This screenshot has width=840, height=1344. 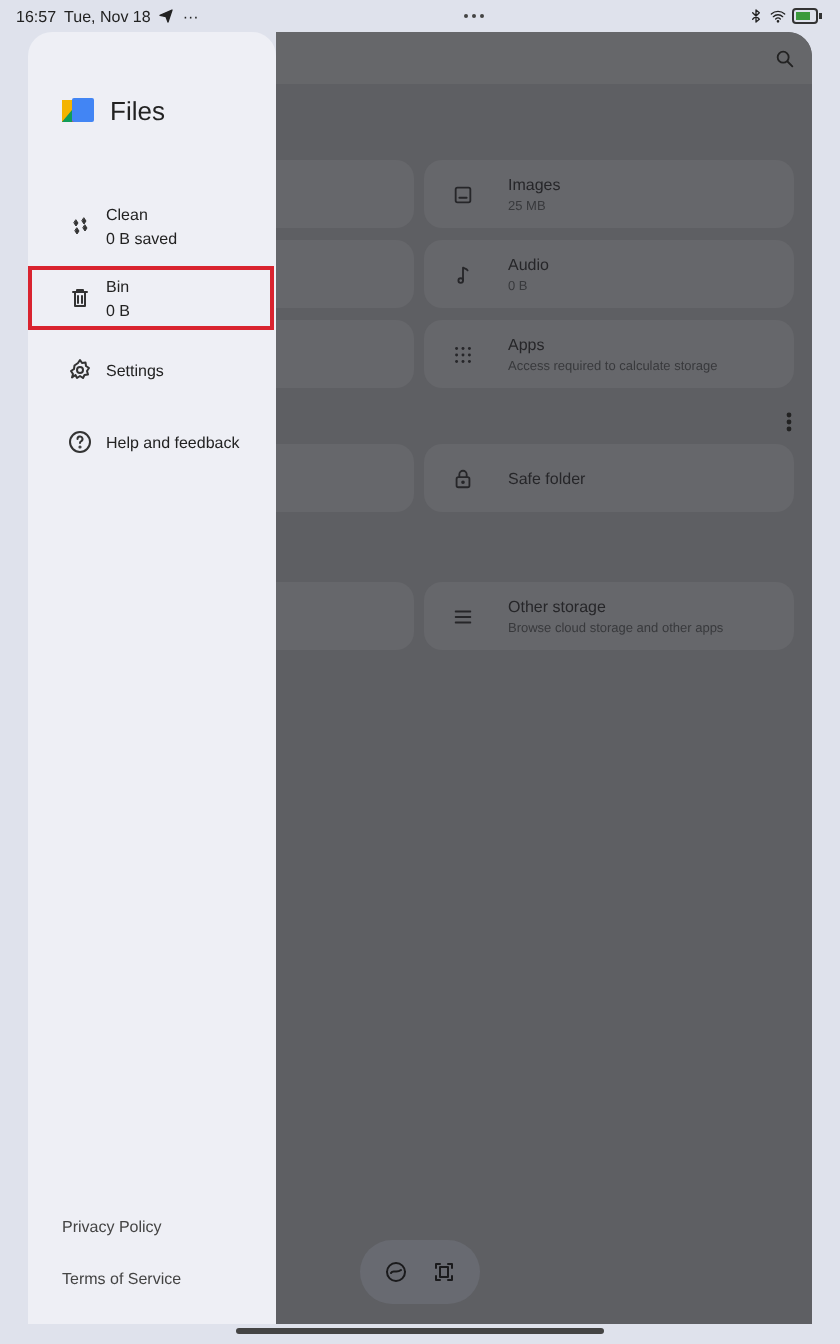 What do you see at coordinates (80, 226) in the screenshot?
I see `sparkle-icon` at bounding box center [80, 226].